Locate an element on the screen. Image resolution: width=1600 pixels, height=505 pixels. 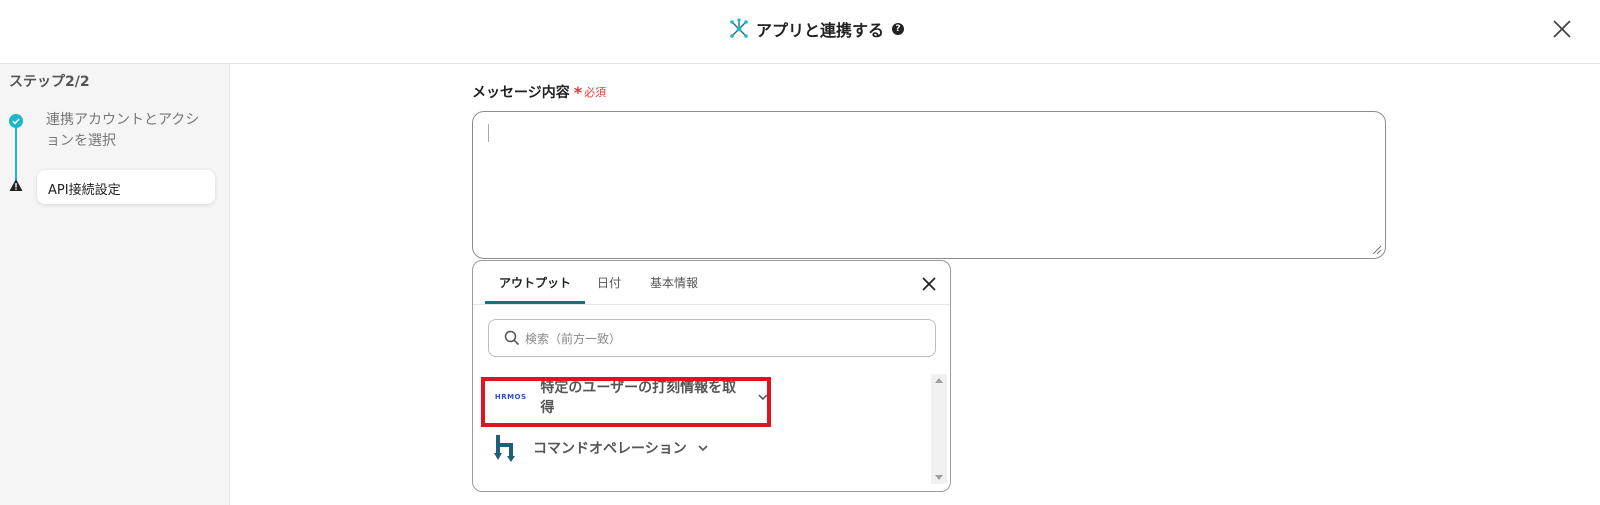
message-field-label: メッセージ内容 * 必須 is located at coordinates (539, 92).